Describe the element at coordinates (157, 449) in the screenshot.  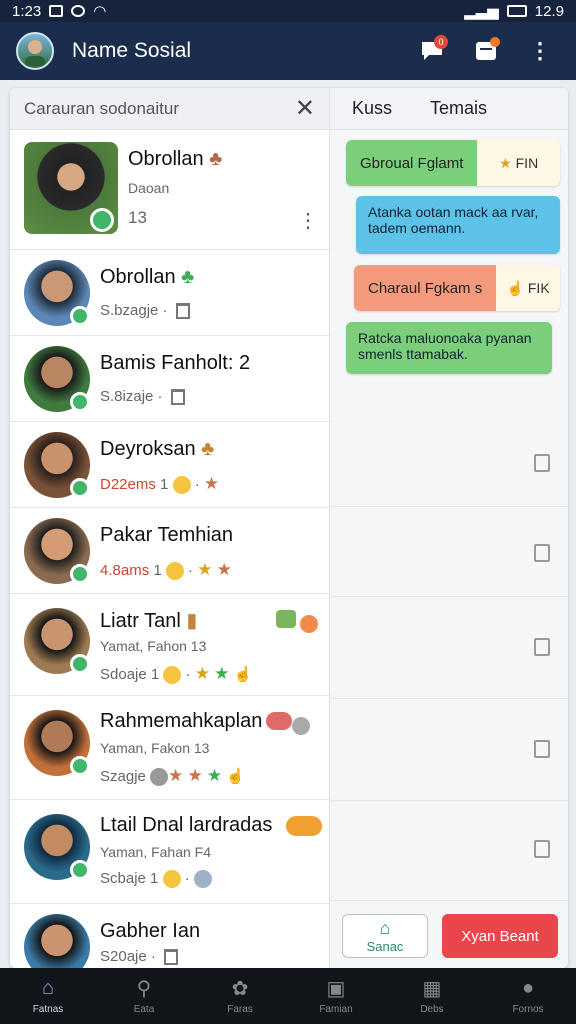
I see `contact-name: Deyroksan ♣` at that location.